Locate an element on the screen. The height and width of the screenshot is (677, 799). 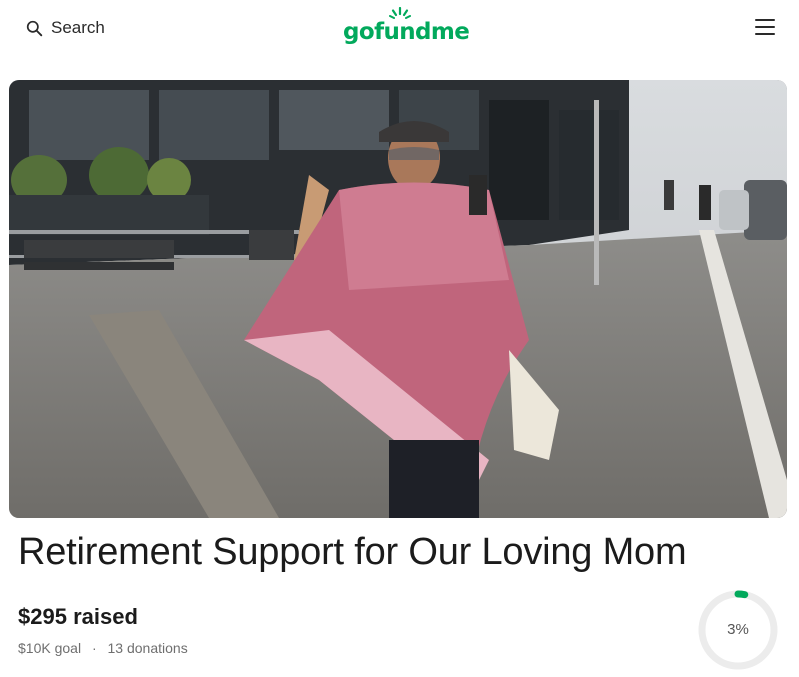
menu-button is located at coordinates (765, 26).